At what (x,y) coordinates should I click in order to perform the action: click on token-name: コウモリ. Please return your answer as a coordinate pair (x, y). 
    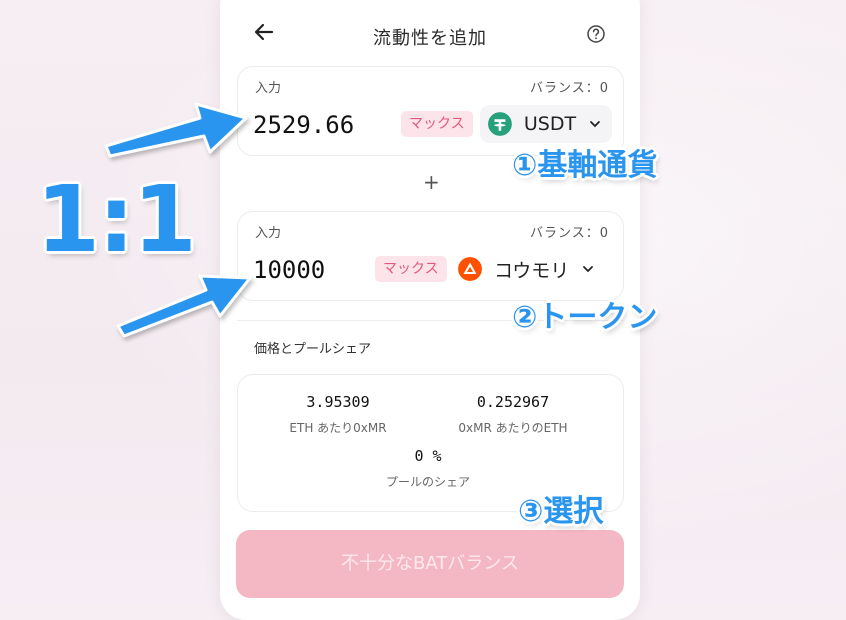
    Looking at the image, I should click on (532, 270).